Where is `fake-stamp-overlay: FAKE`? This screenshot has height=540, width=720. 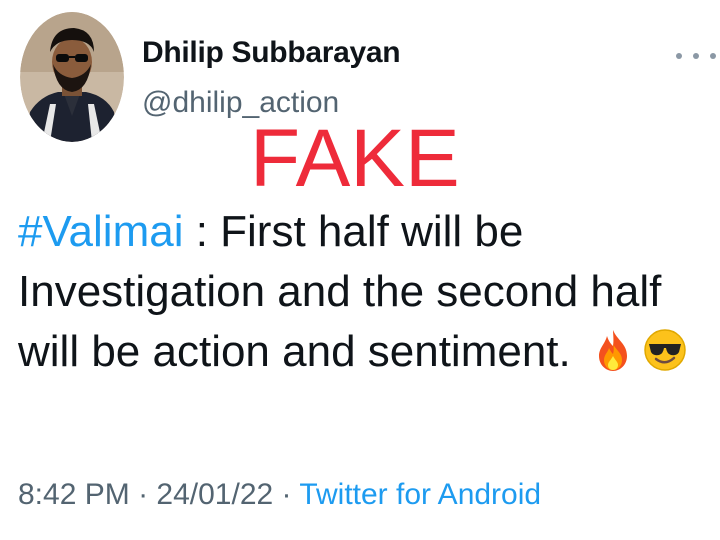 fake-stamp-overlay: FAKE is located at coordinates (355, 158).